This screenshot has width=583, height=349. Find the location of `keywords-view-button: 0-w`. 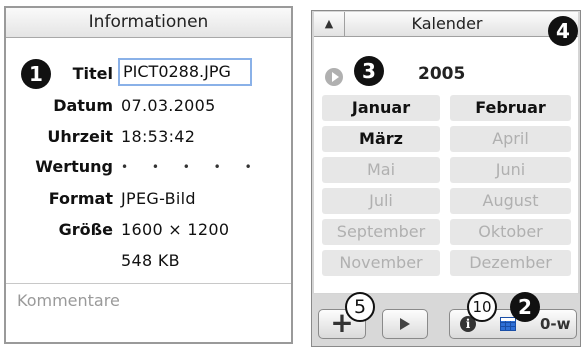

keywords-view-button: 0-w is located at coordinates (555, 324).